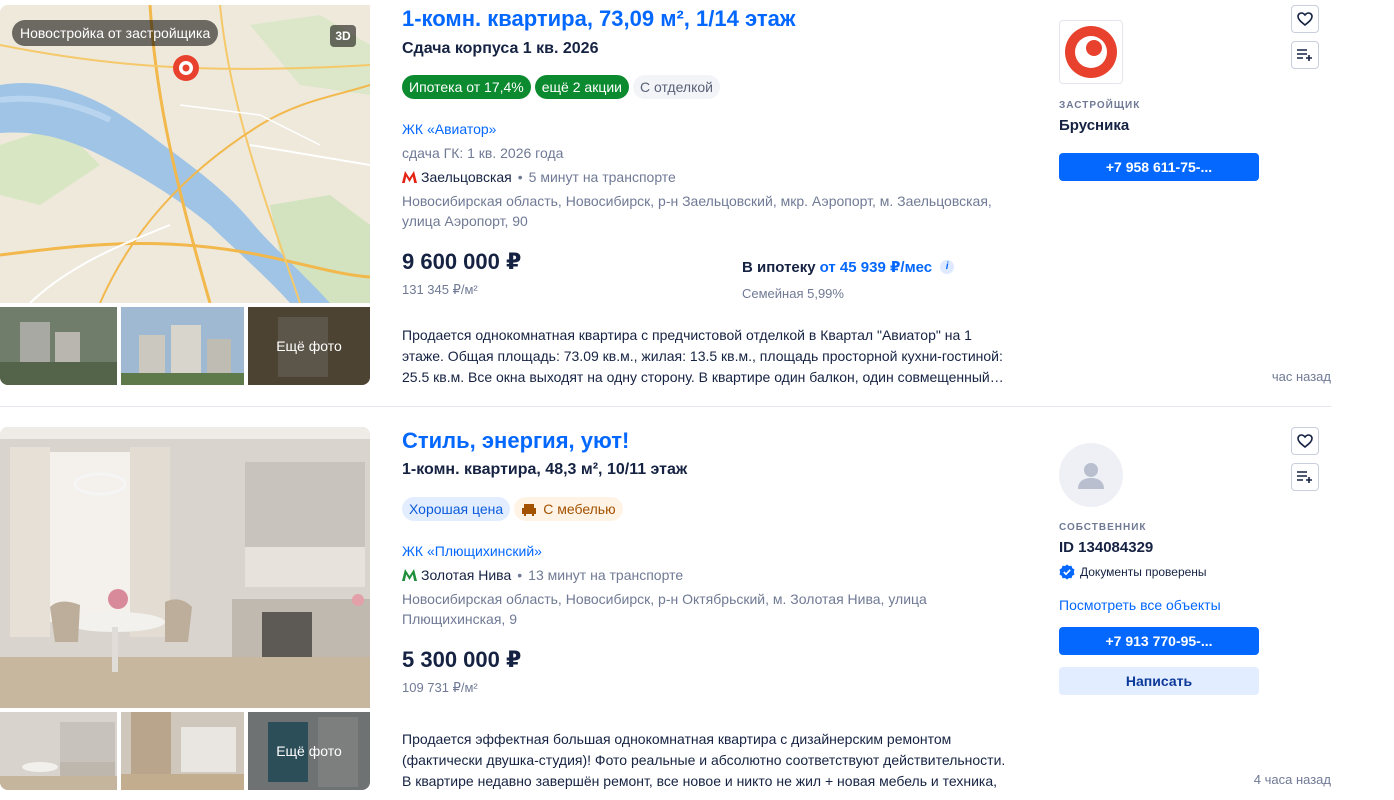 The image size is (1394, 800). What do you see at coordinates (1100, 105) in the screenshot?
I see `seller-role: ЗАСТРОЙЩИК` at bounding box center [1100, 105].